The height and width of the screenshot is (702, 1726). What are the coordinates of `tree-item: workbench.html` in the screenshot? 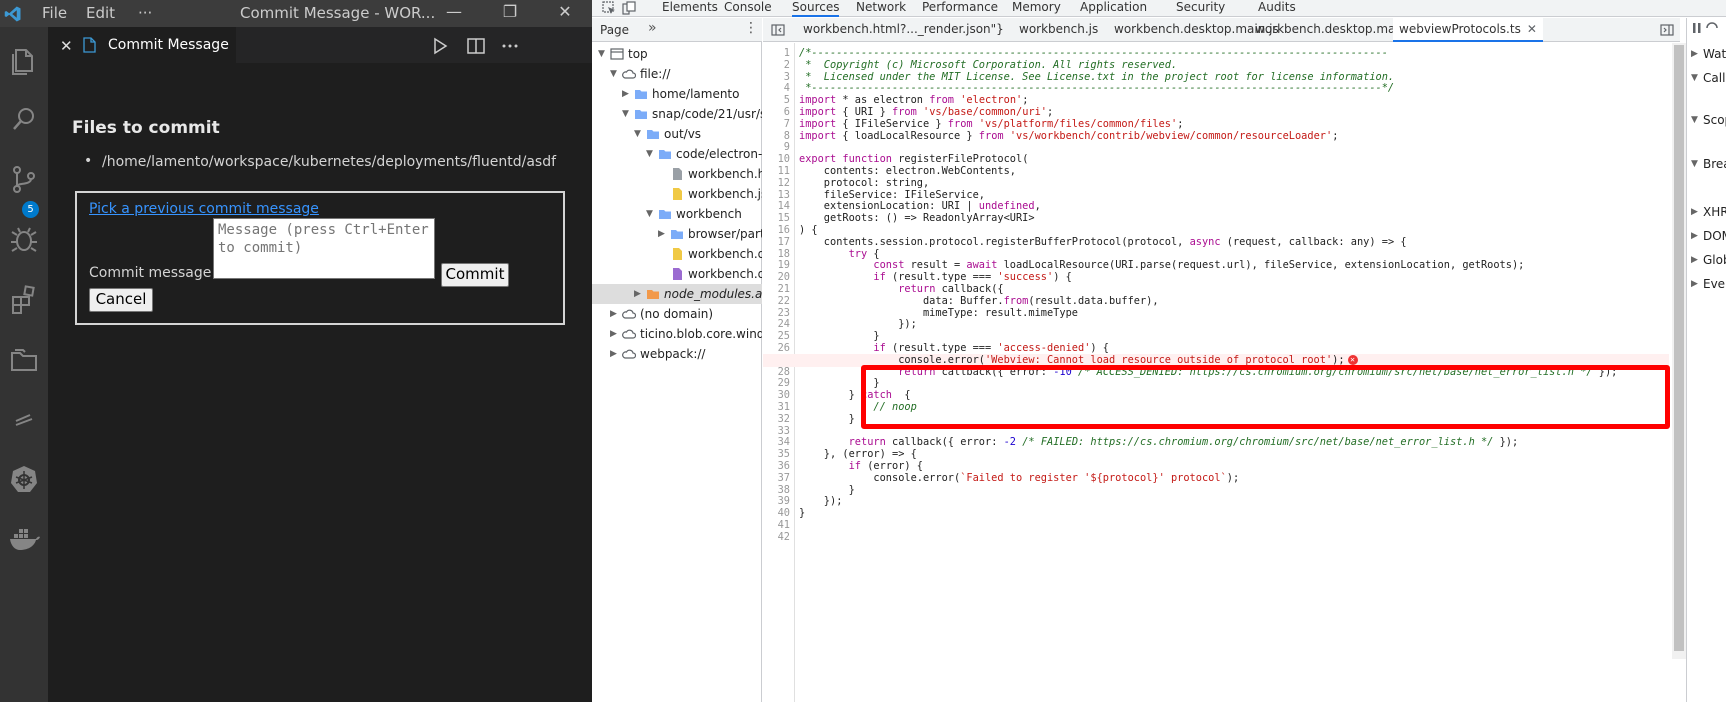 It's located at (677, 174).